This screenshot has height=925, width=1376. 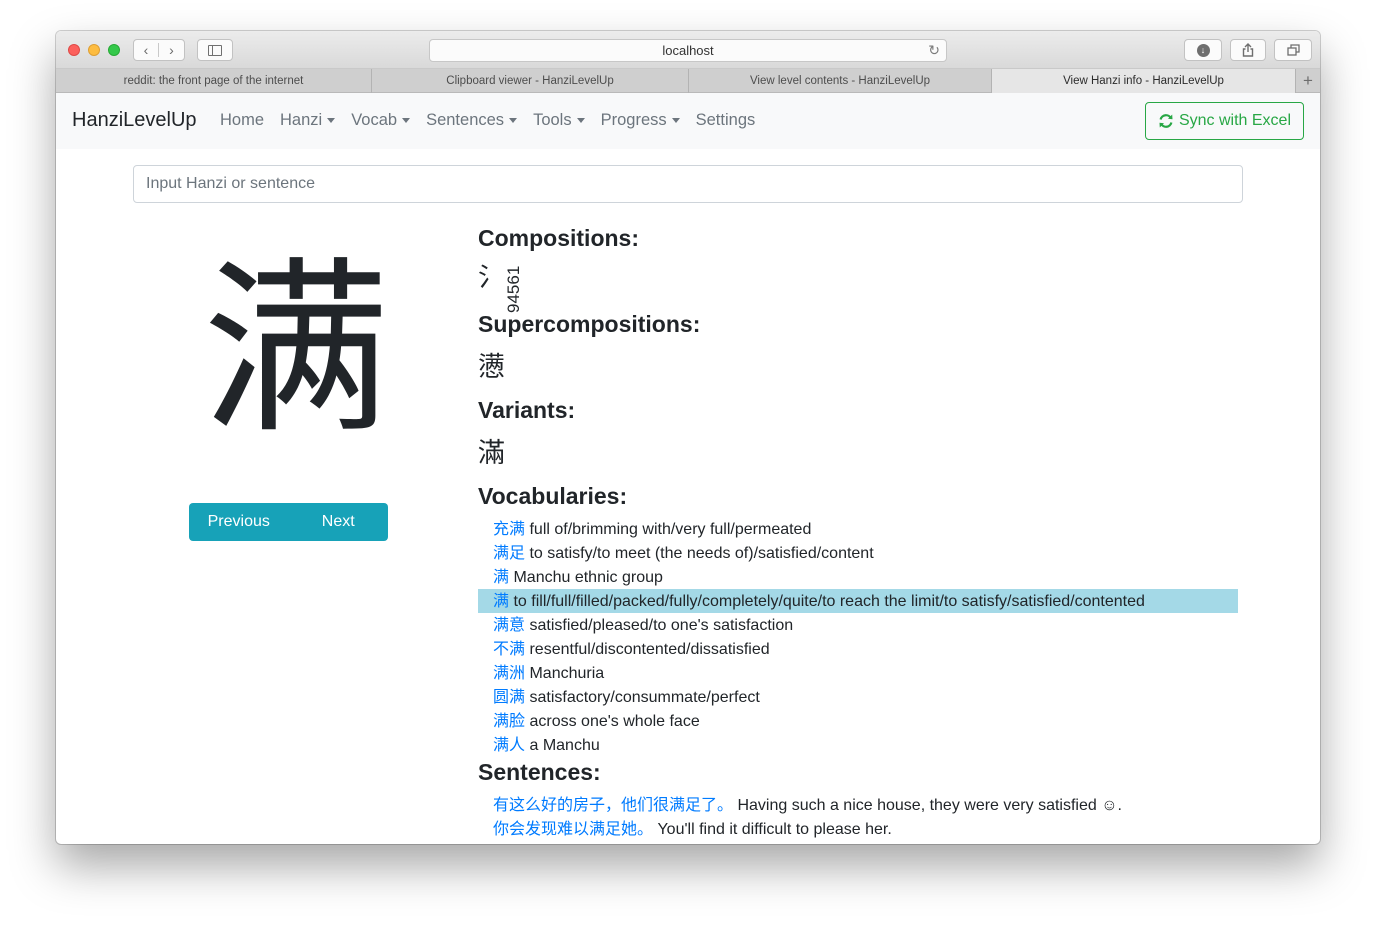 I want to click on browser-tab: View level contents - HanziLevelUp, so click(x=840, y=81).